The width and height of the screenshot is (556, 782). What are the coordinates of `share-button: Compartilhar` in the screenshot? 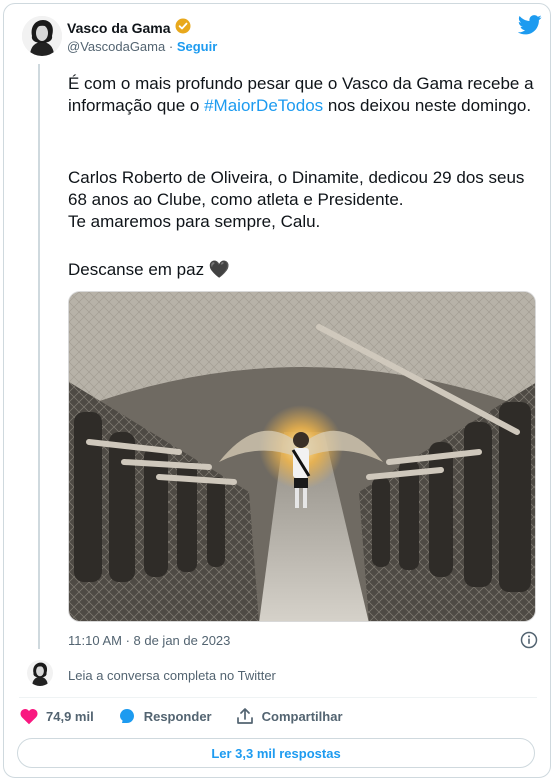 It's located at (289, 716).